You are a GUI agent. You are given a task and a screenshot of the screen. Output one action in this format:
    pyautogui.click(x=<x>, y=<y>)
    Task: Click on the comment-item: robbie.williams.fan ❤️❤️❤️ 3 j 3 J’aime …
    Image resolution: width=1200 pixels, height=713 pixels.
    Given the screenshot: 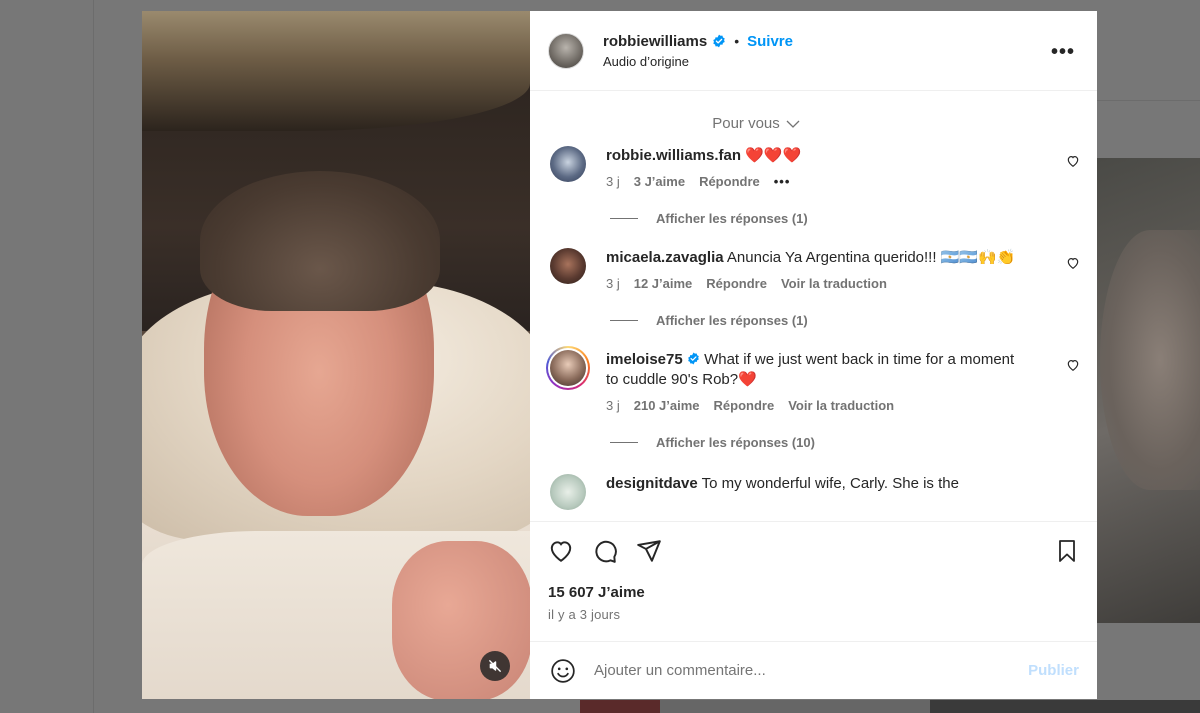 What is the action you would take?
    pyautogui.click(x=813, y=167)
    